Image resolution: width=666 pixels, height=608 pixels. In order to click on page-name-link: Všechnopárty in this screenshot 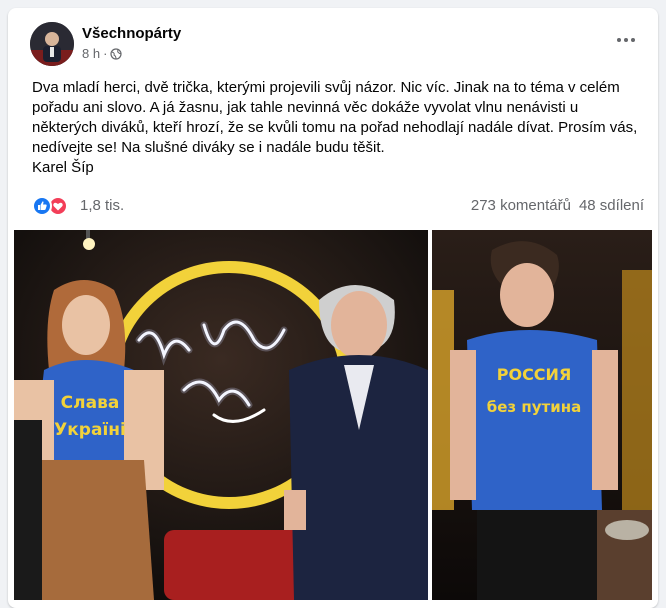, I will do `click(131, 33)`.